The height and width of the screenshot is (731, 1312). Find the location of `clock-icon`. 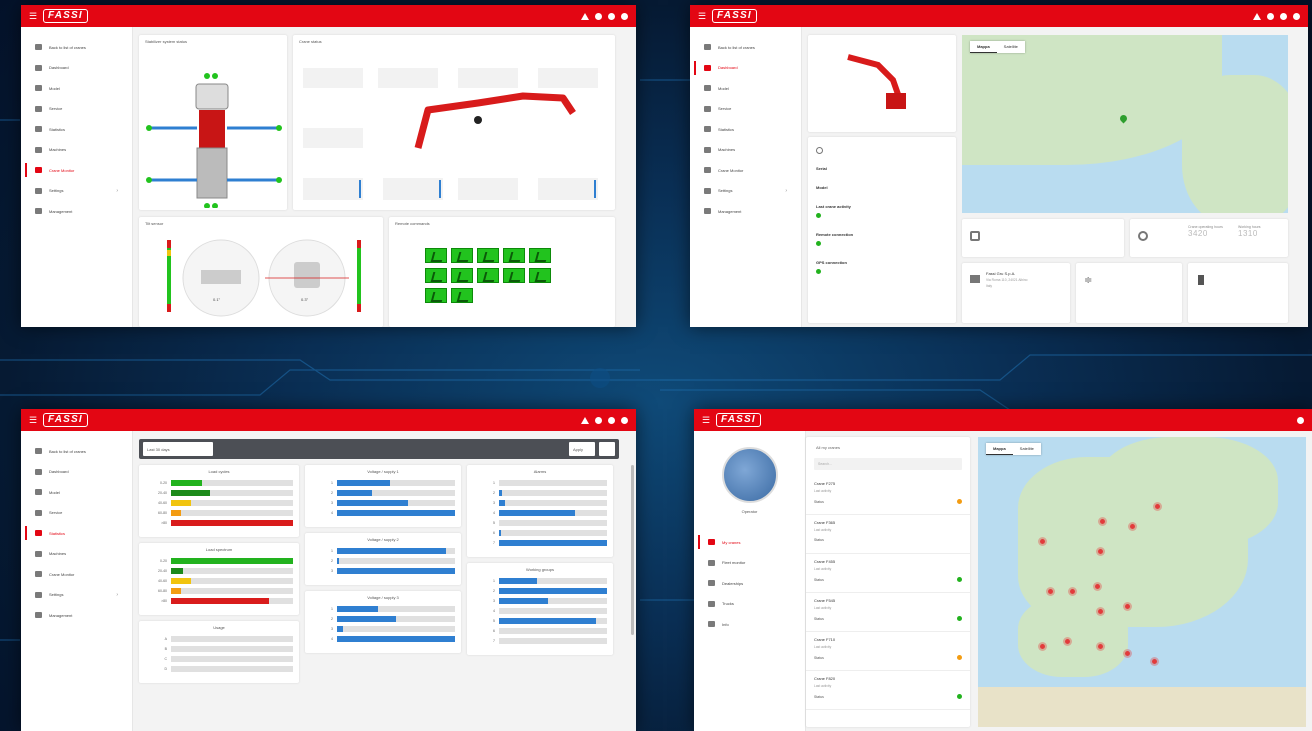

clock-icon is located at coordinates (1143, 236).